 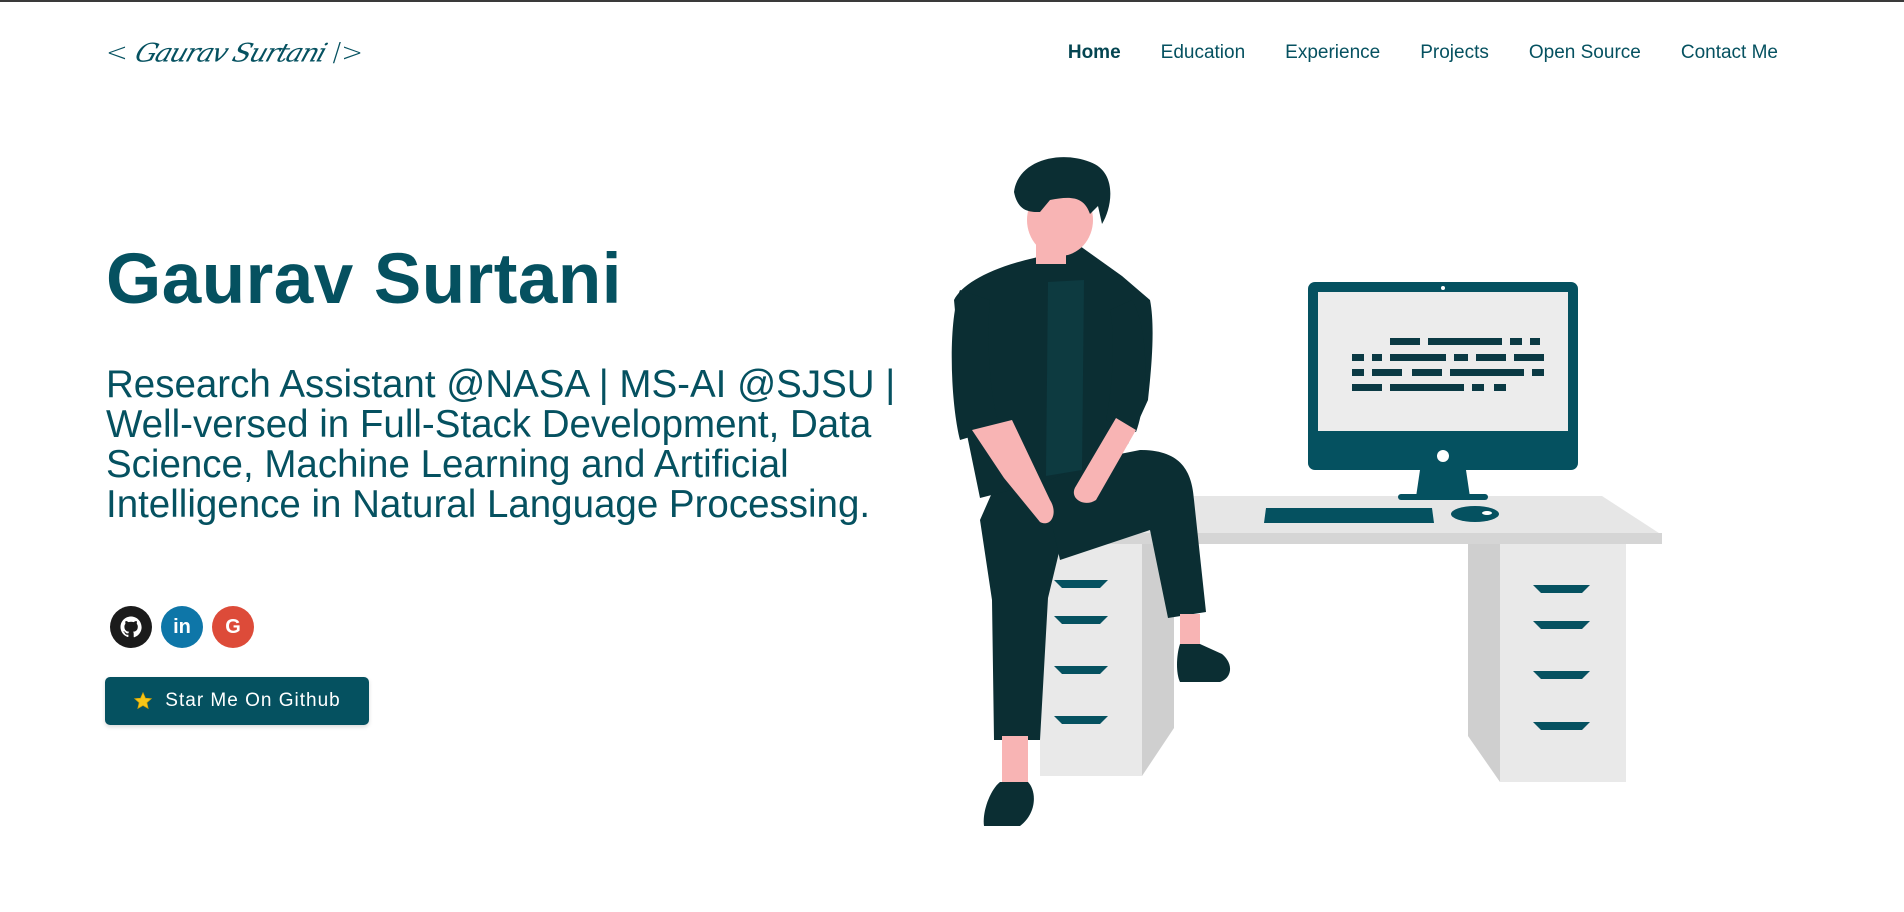 I want to click on github-link, so click(x=131, y=627).